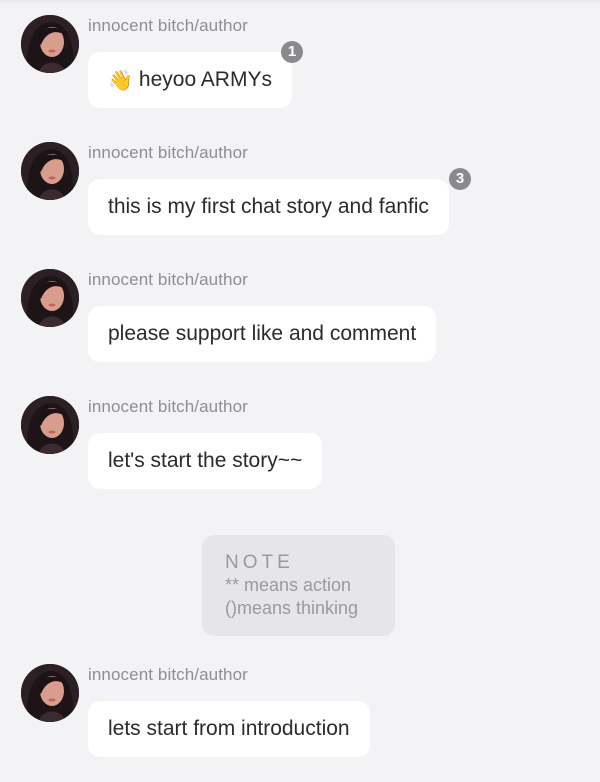 The image size is (600, 782). What do you see at coordinates (288, 585) in the screenshot?
I see `note-line: ** means action` at bounding box center [288, 585].